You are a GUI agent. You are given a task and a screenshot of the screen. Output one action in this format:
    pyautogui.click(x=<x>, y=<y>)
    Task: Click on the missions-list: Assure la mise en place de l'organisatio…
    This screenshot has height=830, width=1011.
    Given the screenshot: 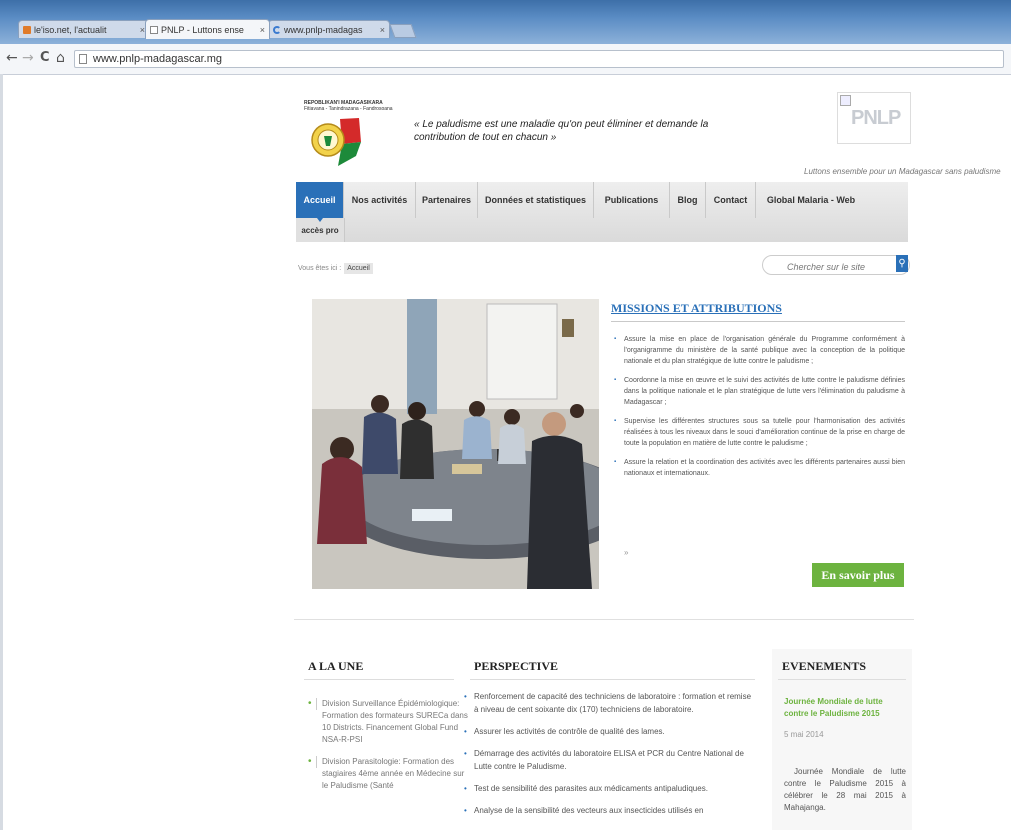 What is the action you would take?
    pyautogui.click(x=759, y=410)
    